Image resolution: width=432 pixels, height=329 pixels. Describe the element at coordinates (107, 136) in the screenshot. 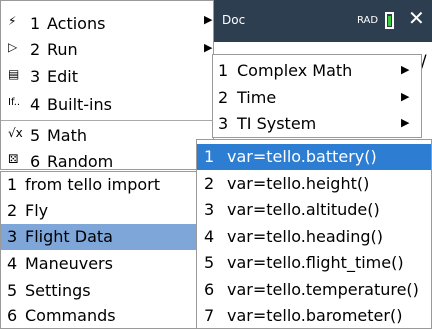

I see `menu-item-math: √x 5 Math` at that location.